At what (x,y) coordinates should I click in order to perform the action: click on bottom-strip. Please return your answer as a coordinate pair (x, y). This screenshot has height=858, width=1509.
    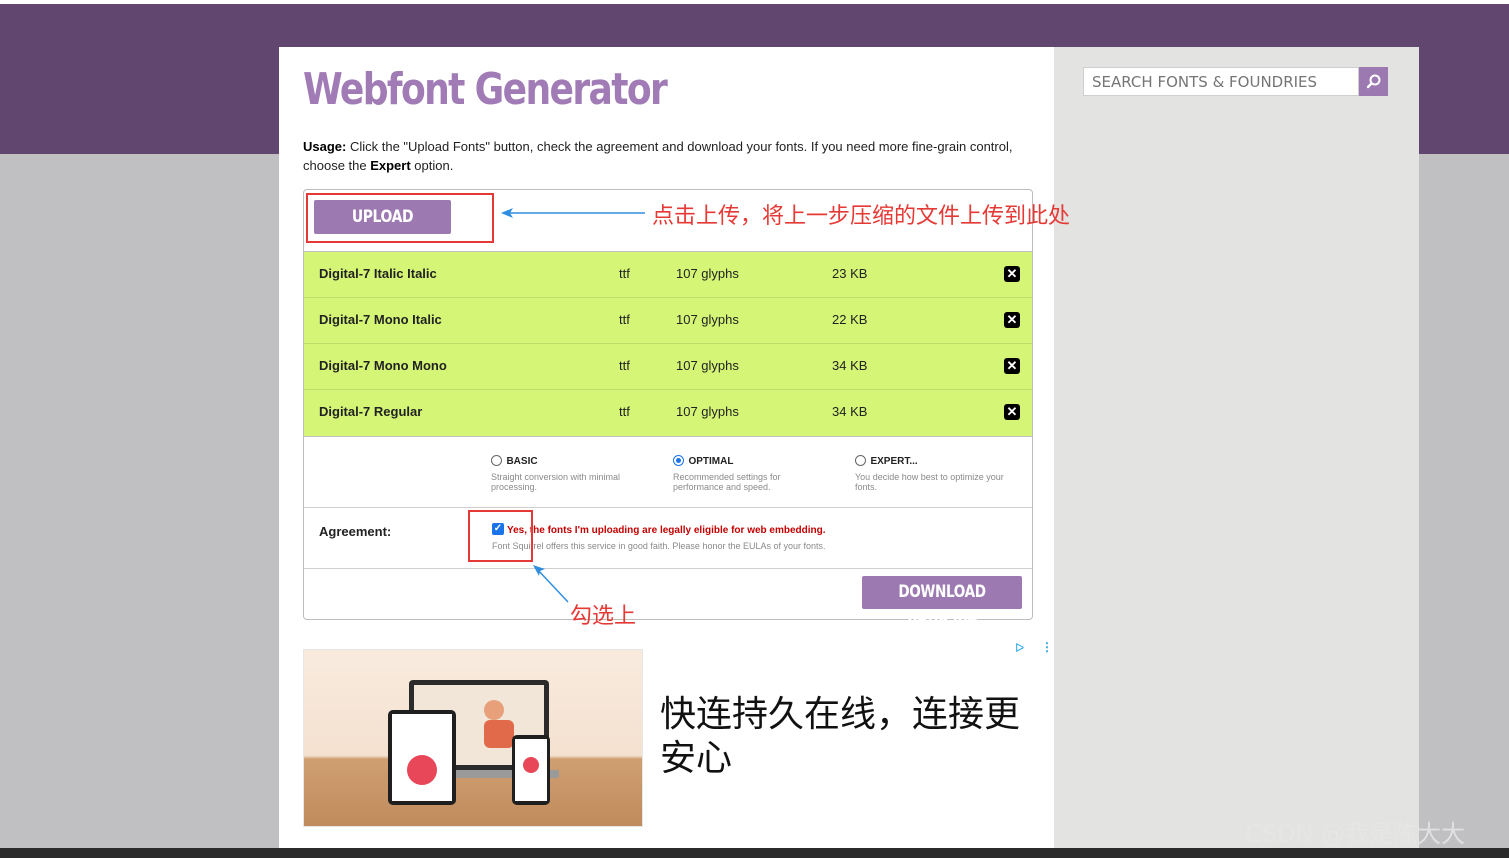
    Looking at the image, I should click on (754, 853).